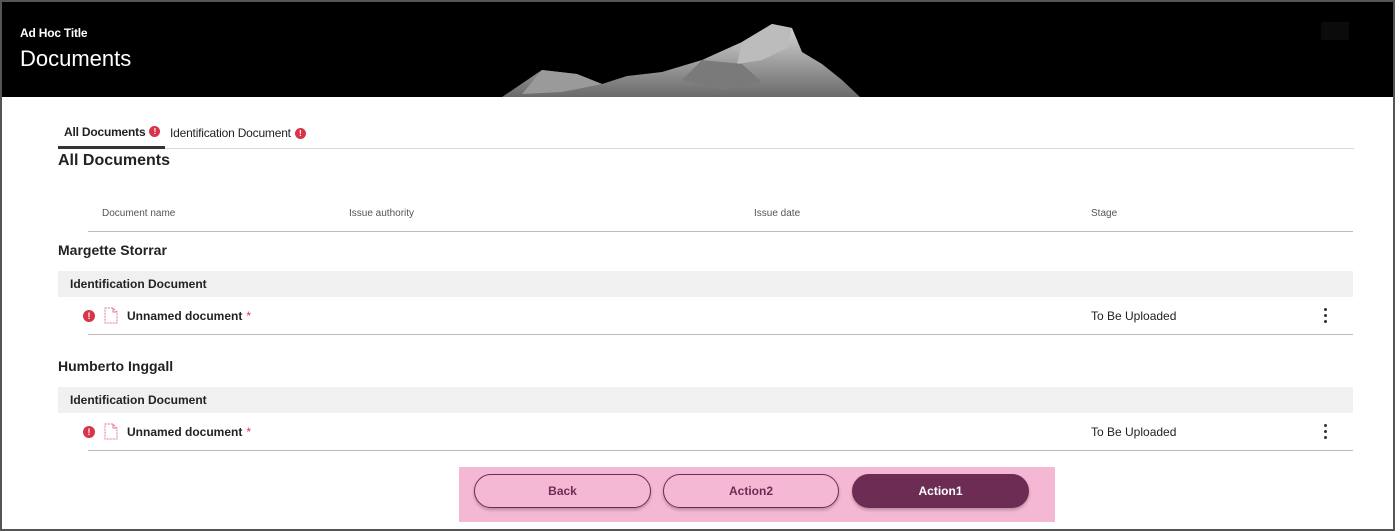 Image resolution: width=1395 pixels, height=531 pixels. What do you see at coordinates (116, 366) in the screenshot?
I see `person-name: Humberto Inggall` at bounding box center [116, 366].